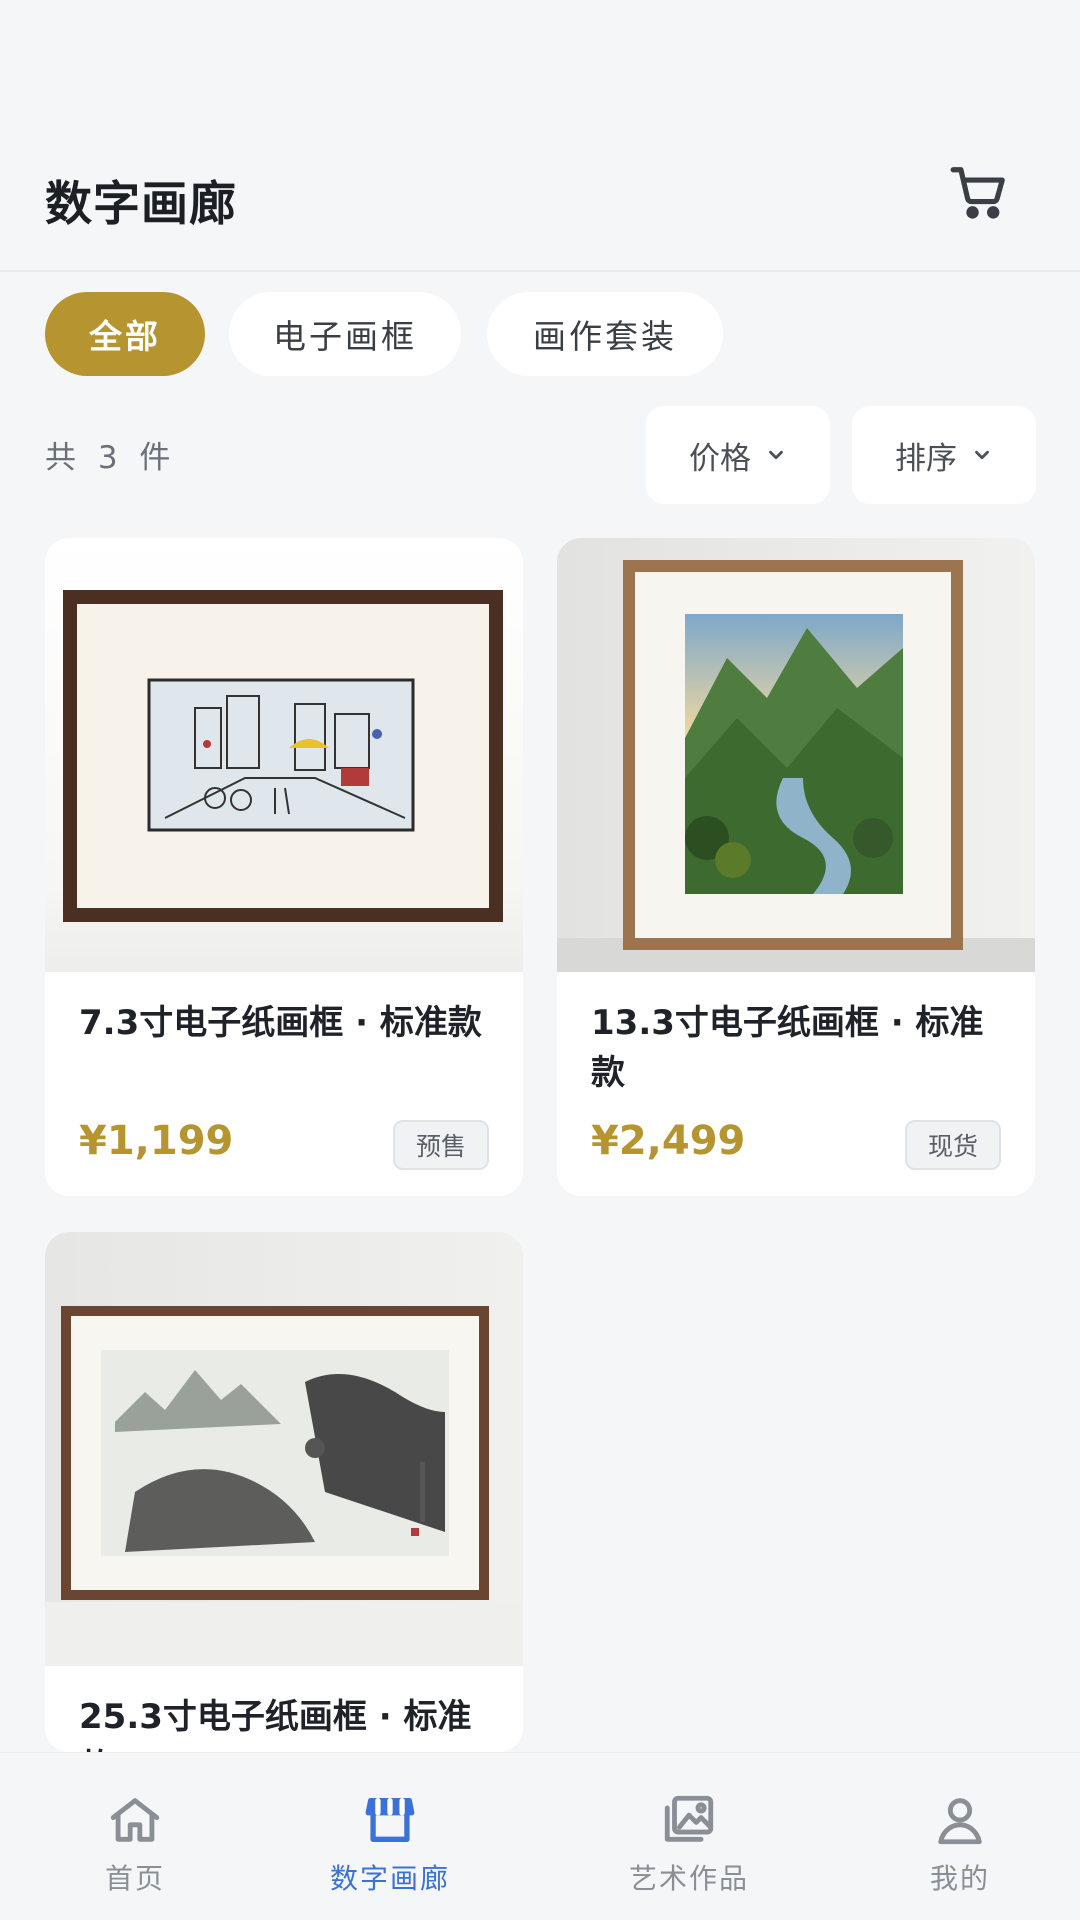  I want to click on chip-e-frame: 电子画框, so click(345, 334).